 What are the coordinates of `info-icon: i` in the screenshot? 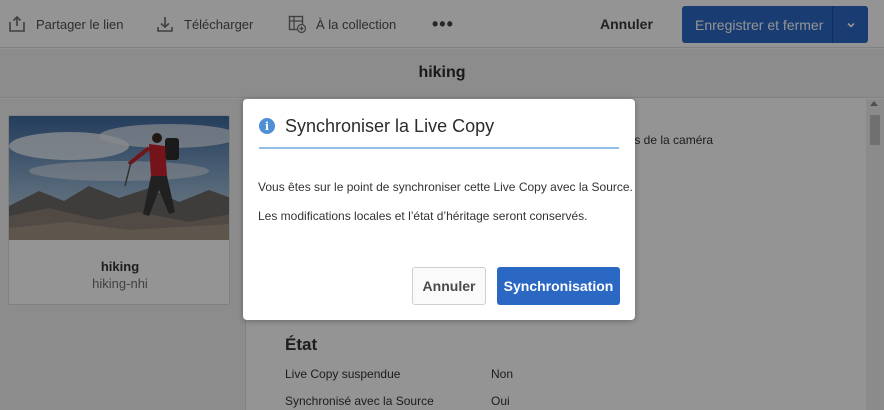 It's located at (267, 126).